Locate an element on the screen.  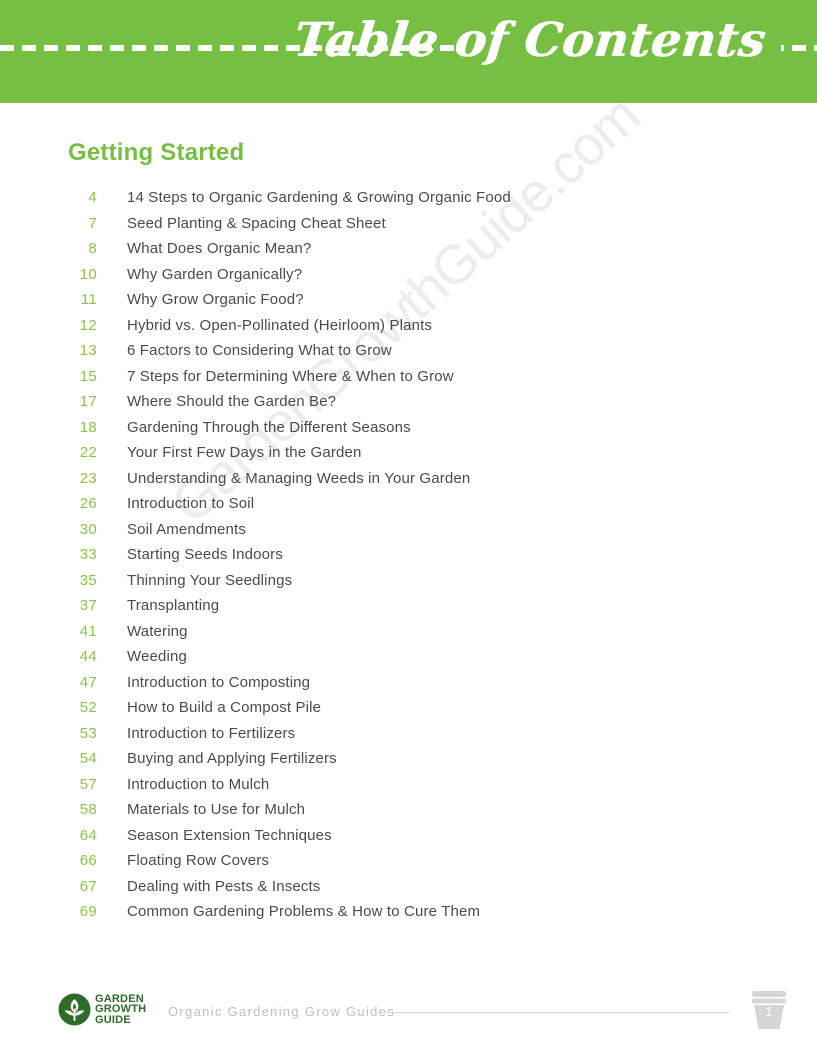
logo-wordmark: GARDEN GROWTH GUIDE is located at coordinates (120, 1010).